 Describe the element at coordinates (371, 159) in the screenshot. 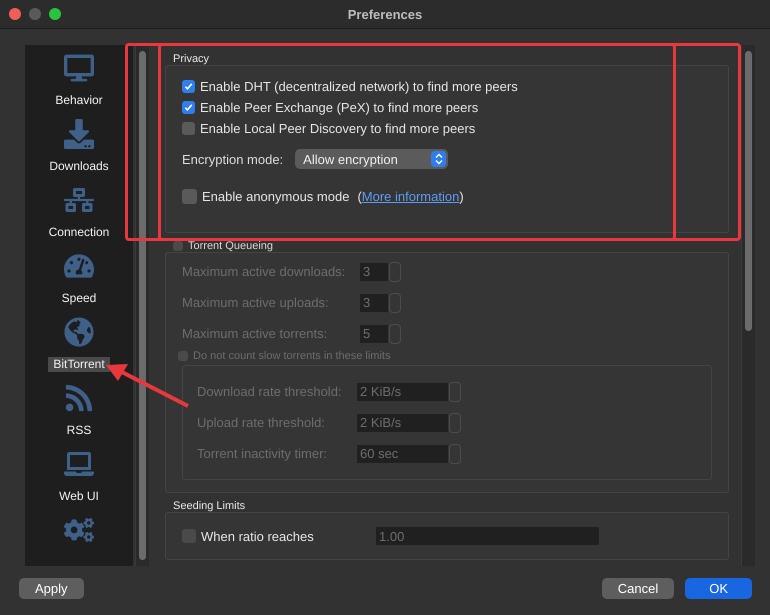

I see `encryption-dropdown: Allow encryption` at that location.